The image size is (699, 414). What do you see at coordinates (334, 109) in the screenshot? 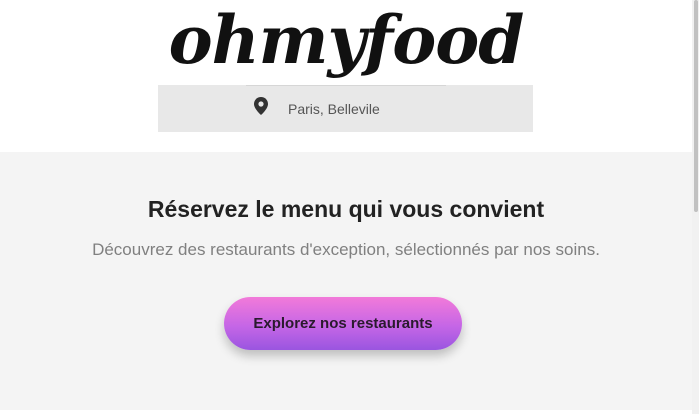
I see `location-text: Paris, Bellevile` at bounding box center [334, 109].